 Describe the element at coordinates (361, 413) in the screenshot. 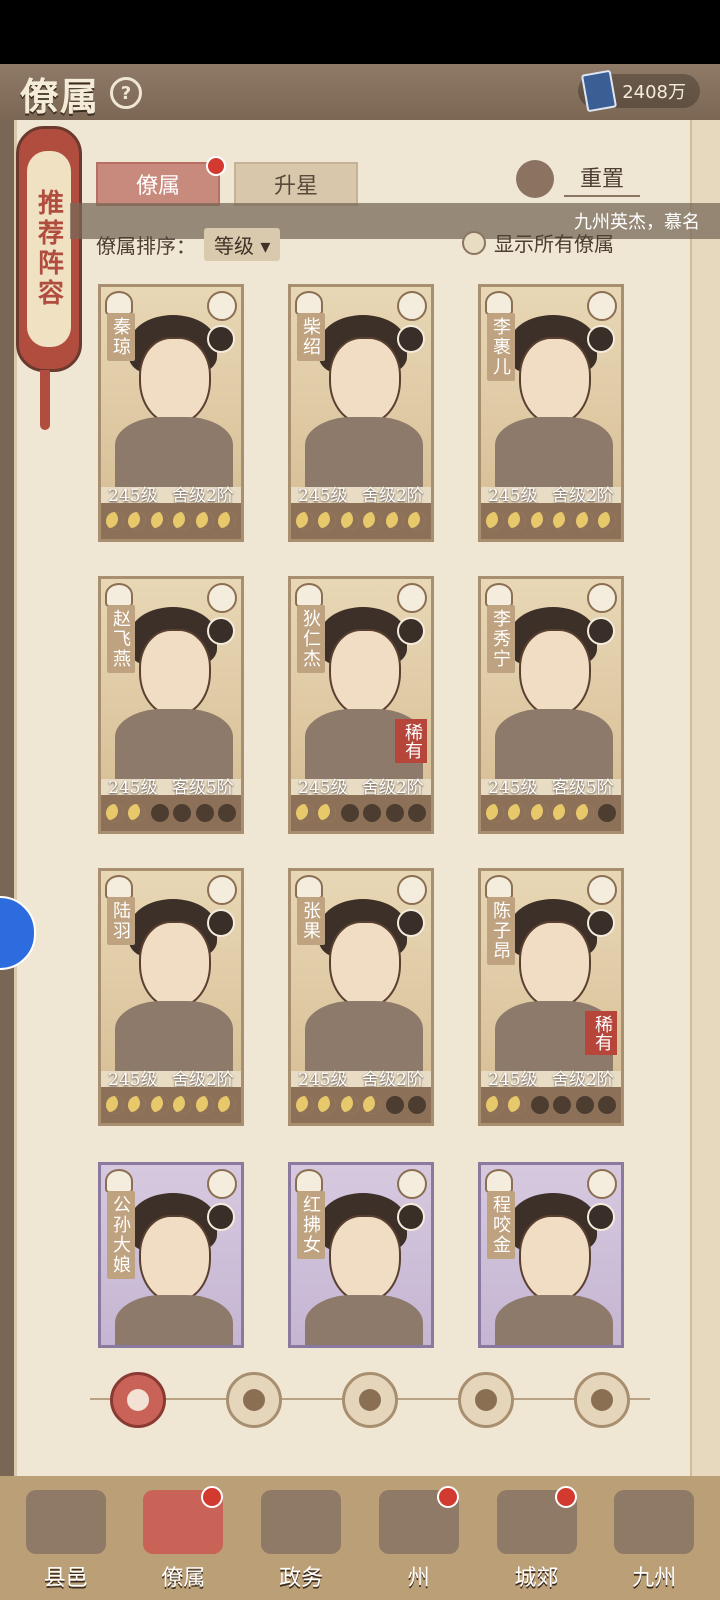

I see `subordinate-card: 柴绍 245级 舍级2阶` at that location.